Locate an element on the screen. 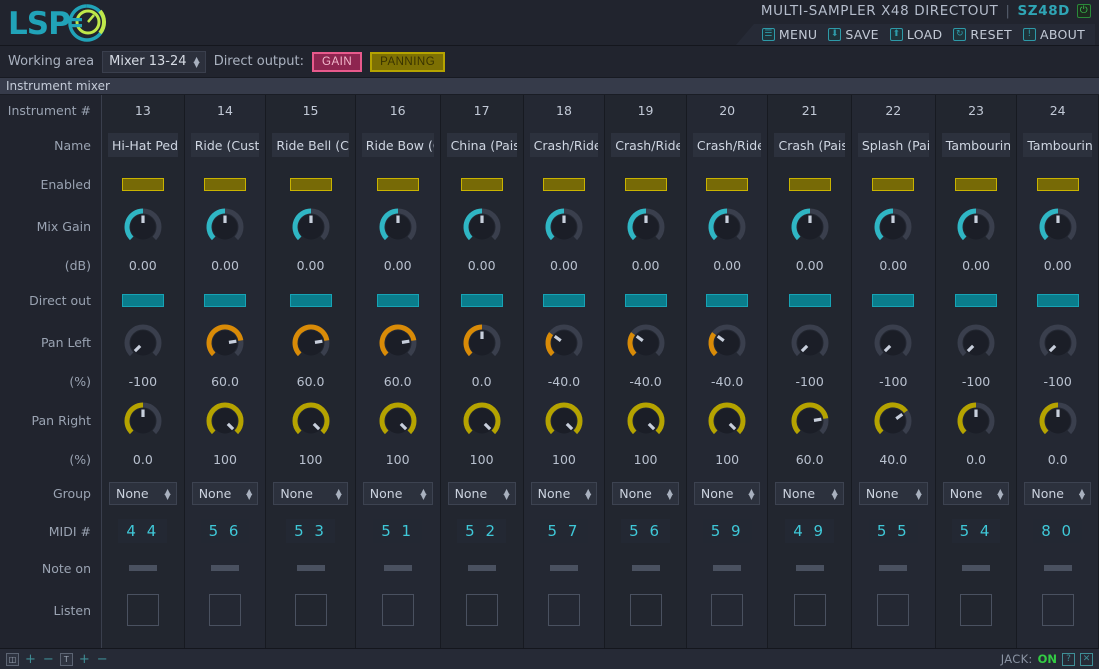 The width and height of the screenshot is (1099, 669). menu-button-save: ⬇ SAVE is located at coordinates (853, 34).